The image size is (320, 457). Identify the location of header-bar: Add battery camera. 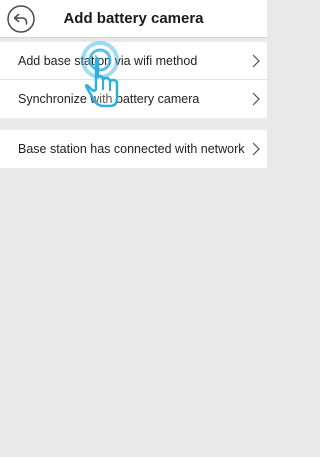
(133, 19).